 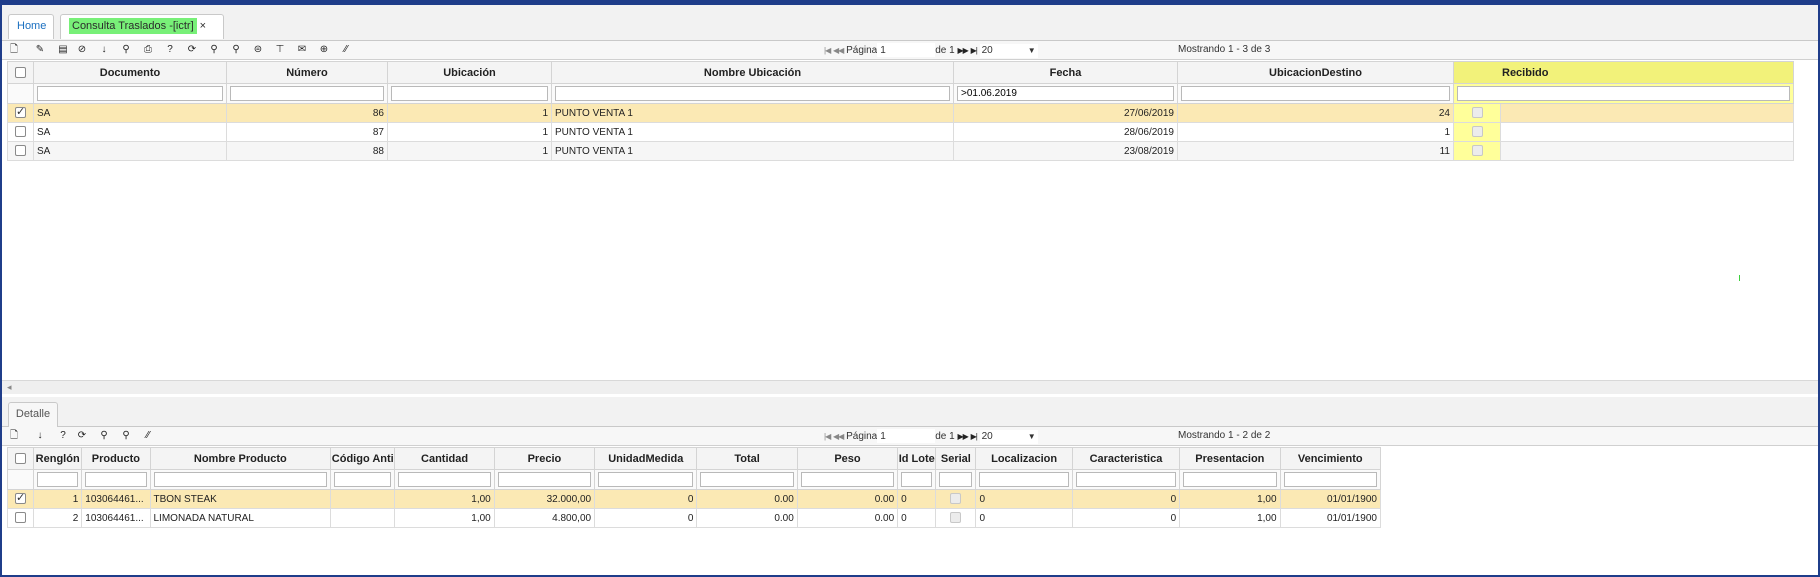 What do you see at coordinates (974, 50) in the screenshot?
I see `last-page-icon: ▶|` at bounding box center [974, 50].